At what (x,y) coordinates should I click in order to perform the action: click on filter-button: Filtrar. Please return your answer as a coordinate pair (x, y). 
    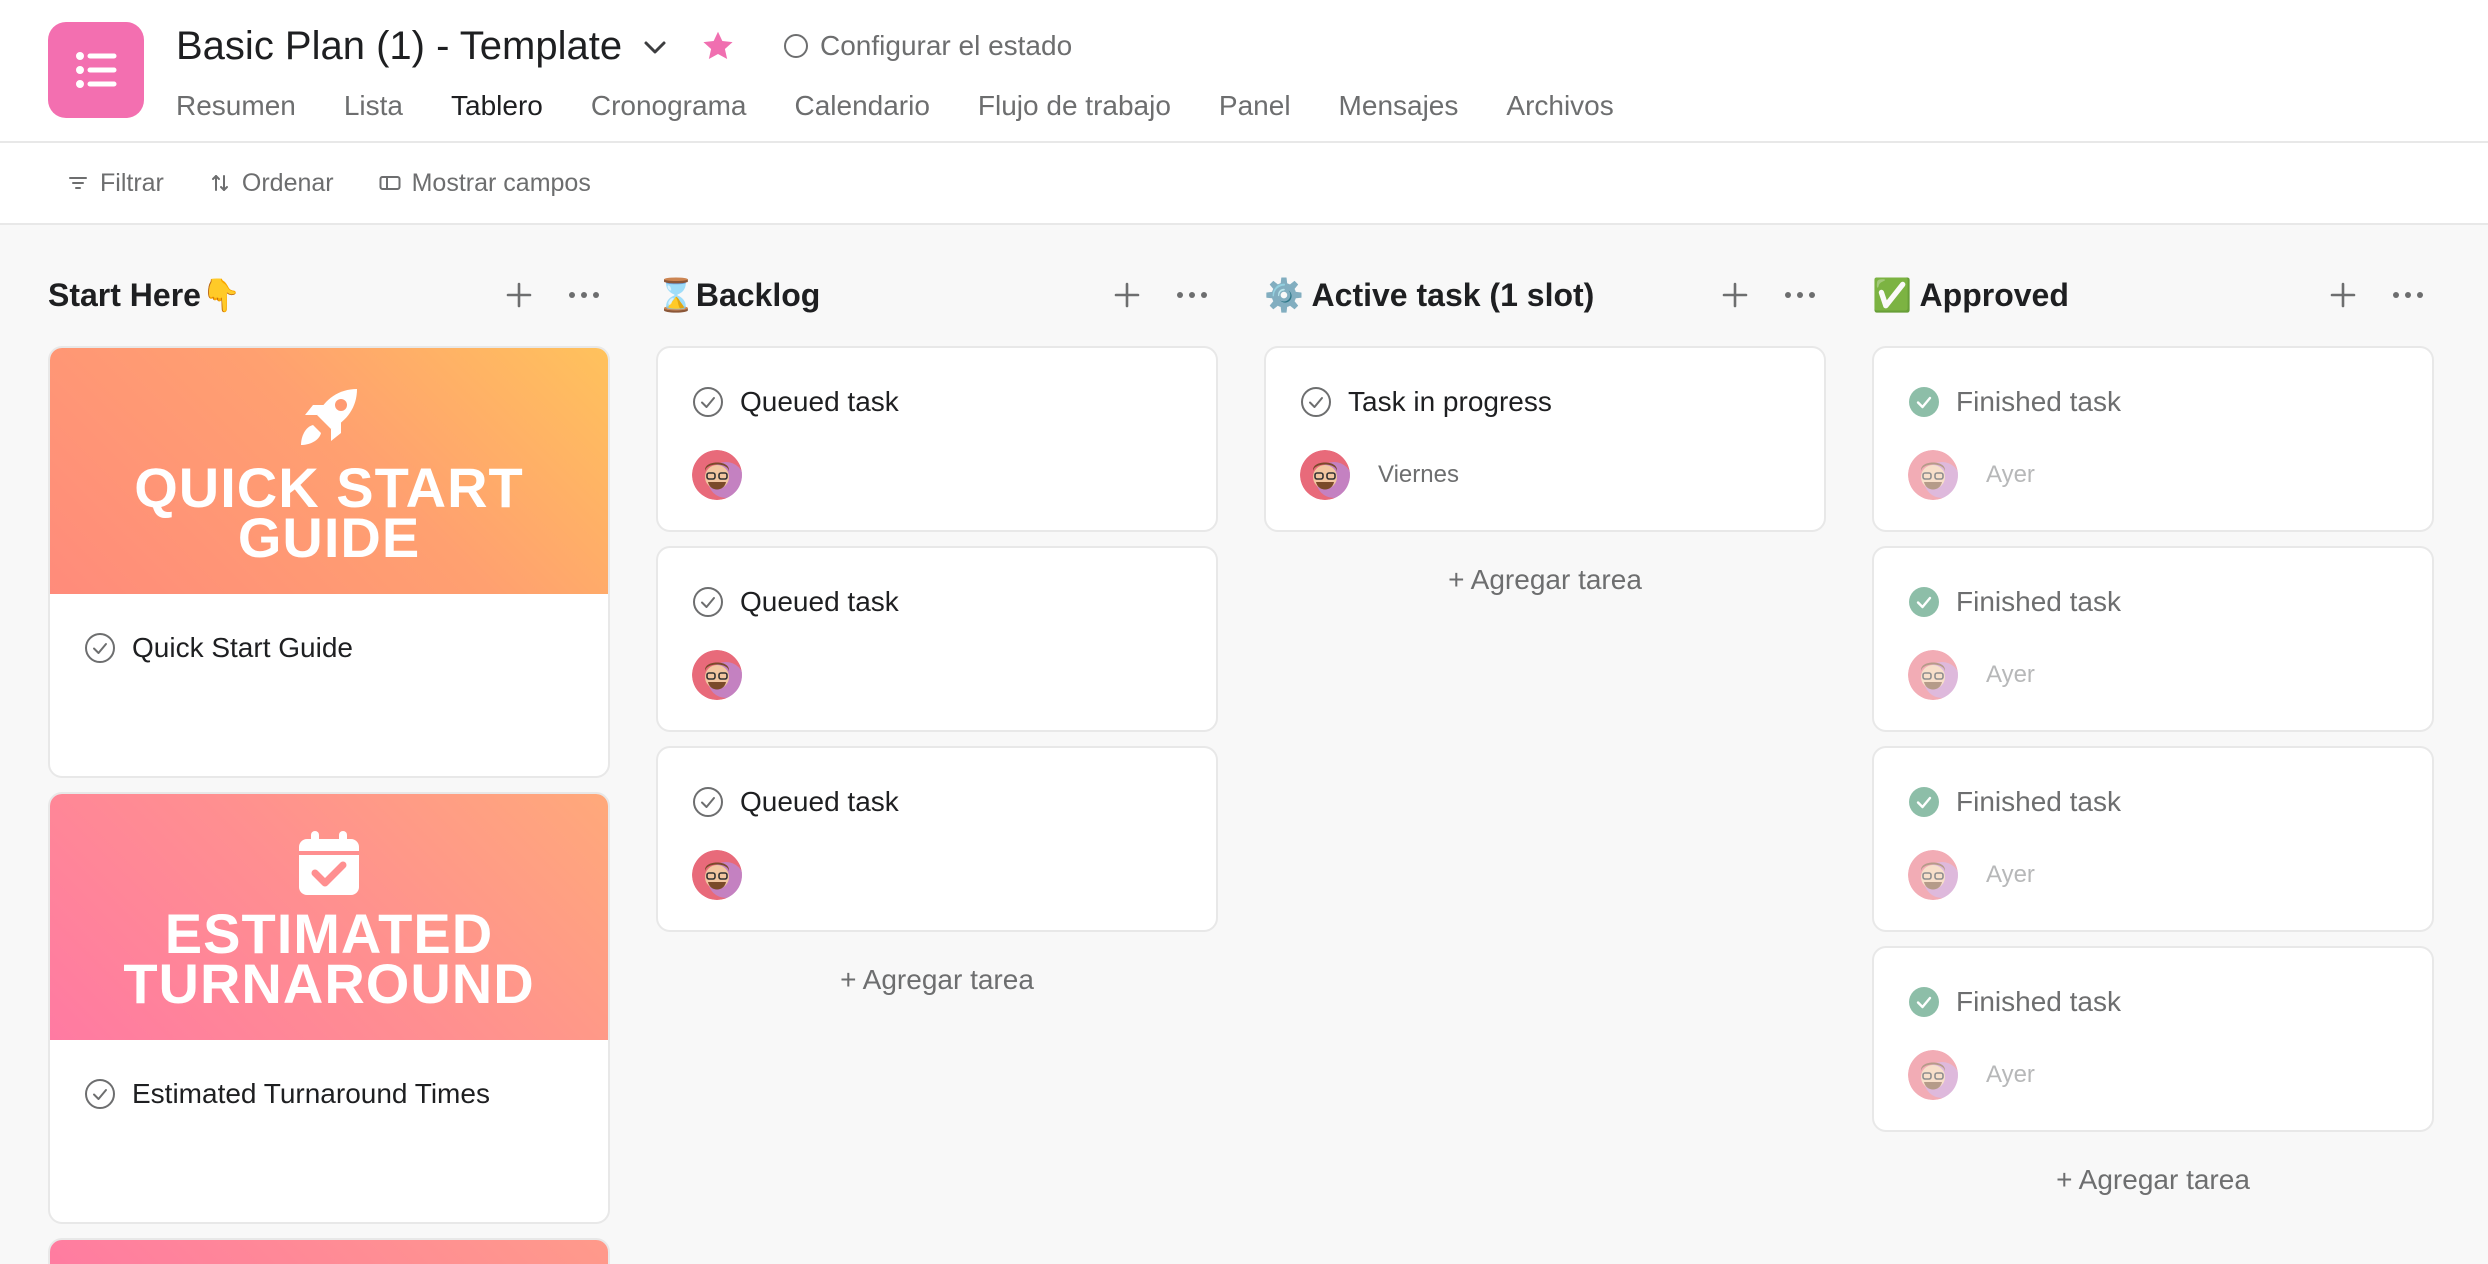
    Looking at the image, I should click on (115, 183).